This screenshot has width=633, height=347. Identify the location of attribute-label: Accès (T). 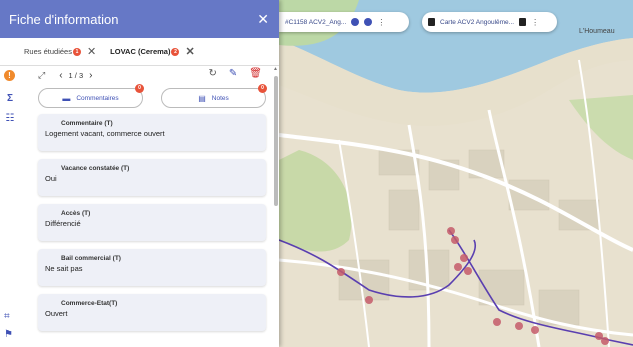
(76, 213).